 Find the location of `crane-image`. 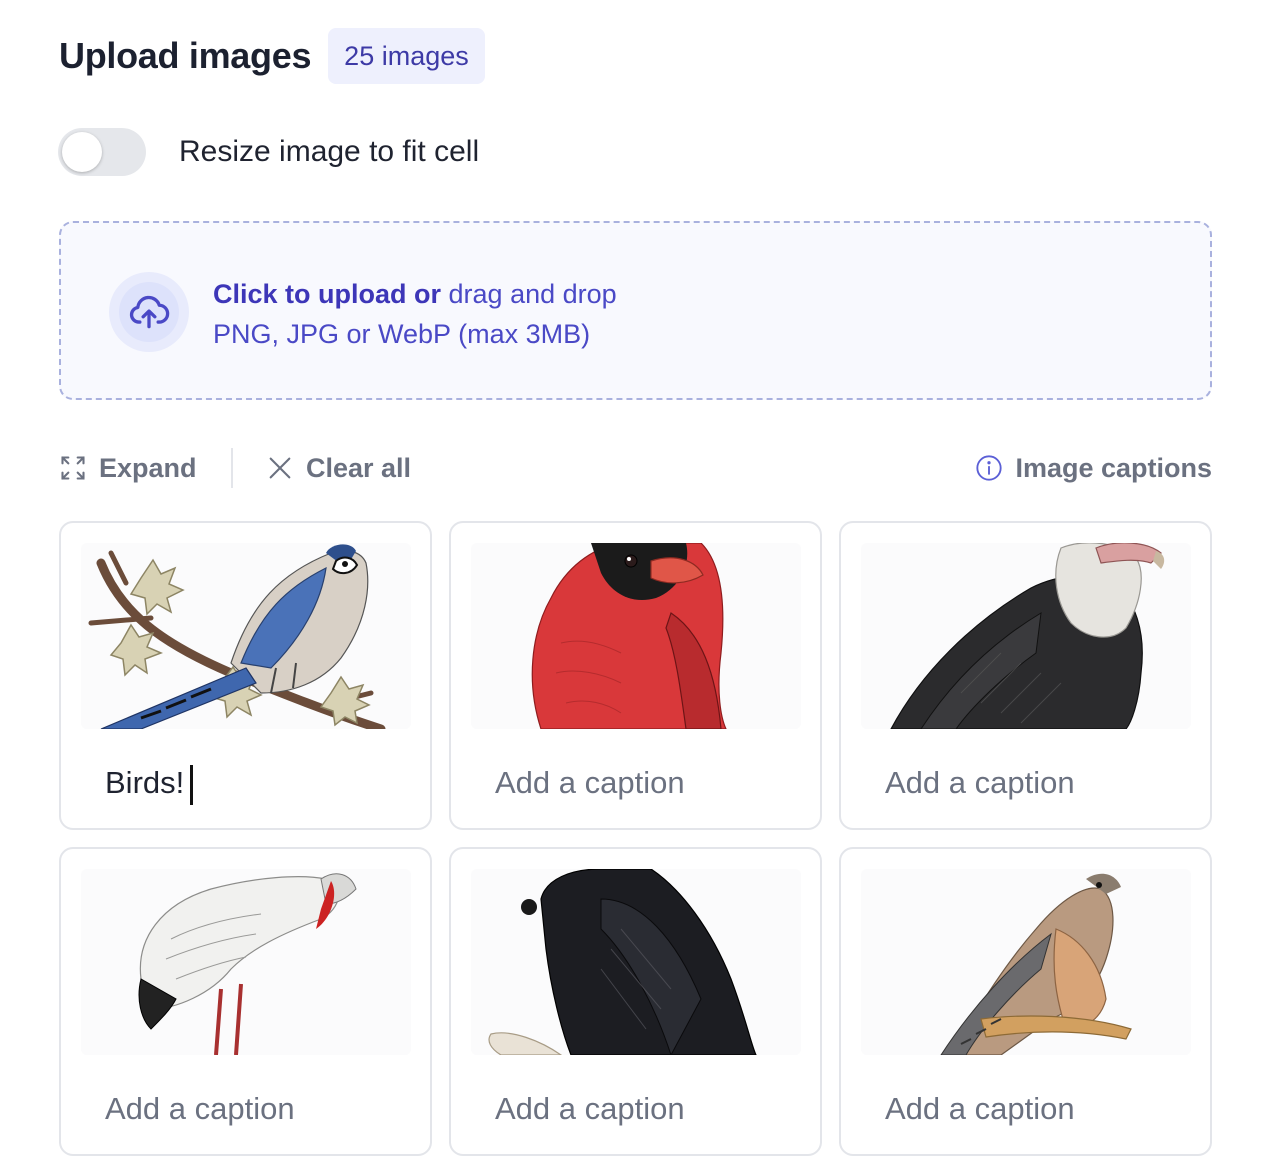

crane-image is located at coordinates (246, 962).